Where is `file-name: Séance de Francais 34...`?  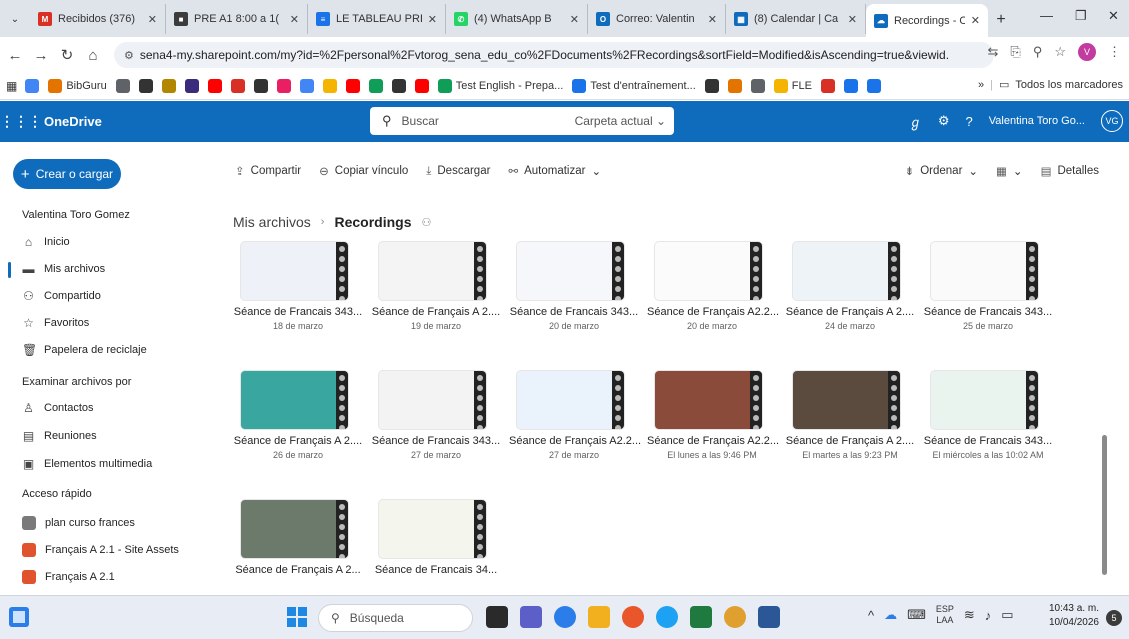
file-name: Séance de Francais 34... is located at coordinates (436, 570).